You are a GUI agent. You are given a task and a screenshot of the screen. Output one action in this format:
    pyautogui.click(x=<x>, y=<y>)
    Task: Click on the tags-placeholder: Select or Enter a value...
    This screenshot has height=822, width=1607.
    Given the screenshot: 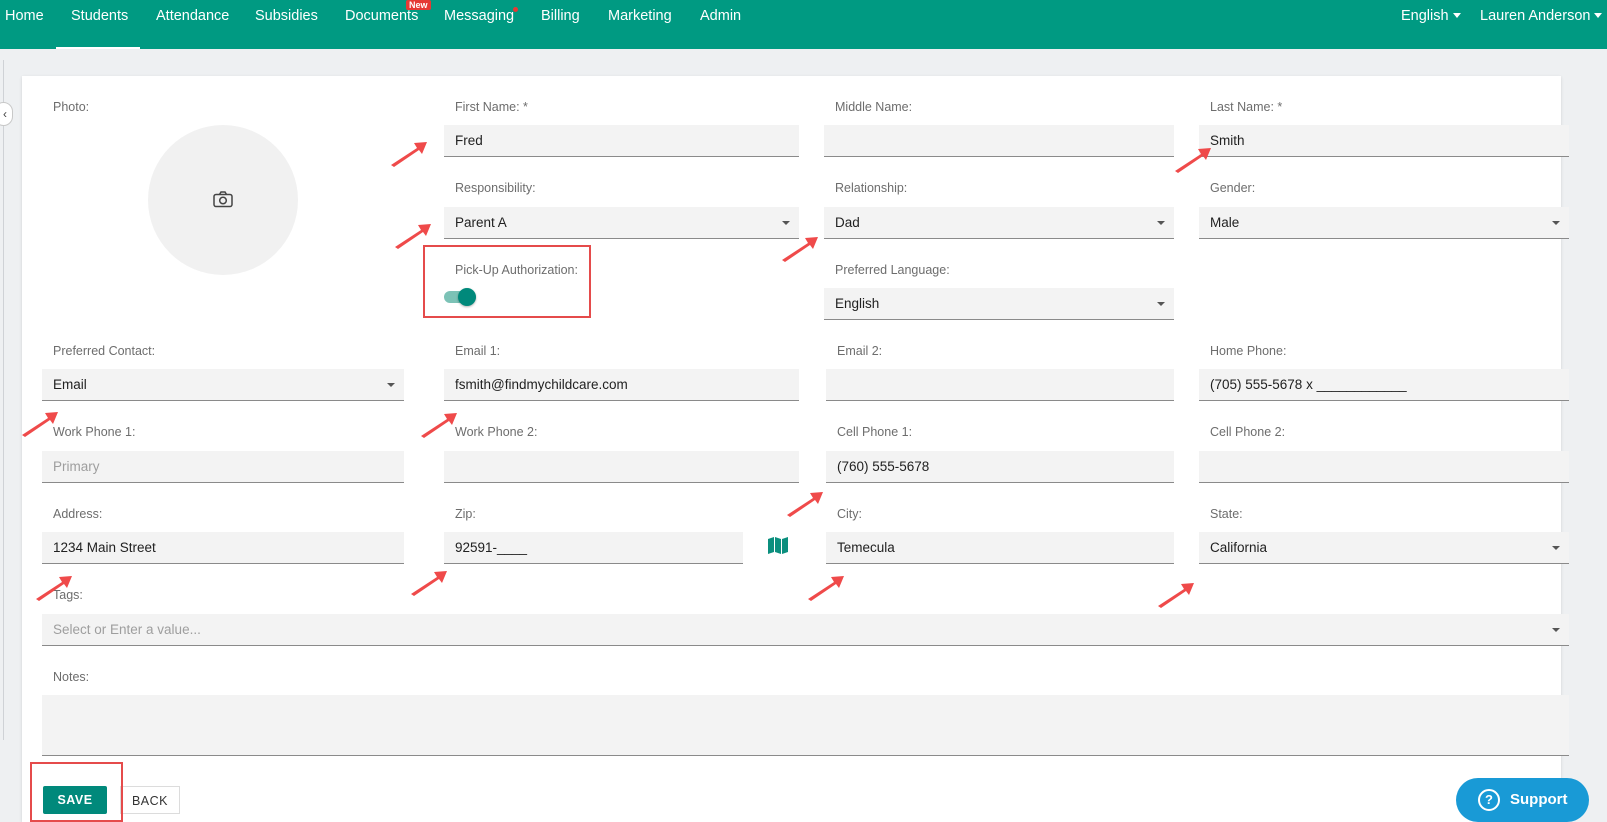 What is the action you would take?
    pyautogui.click(x=127, y=629)
    